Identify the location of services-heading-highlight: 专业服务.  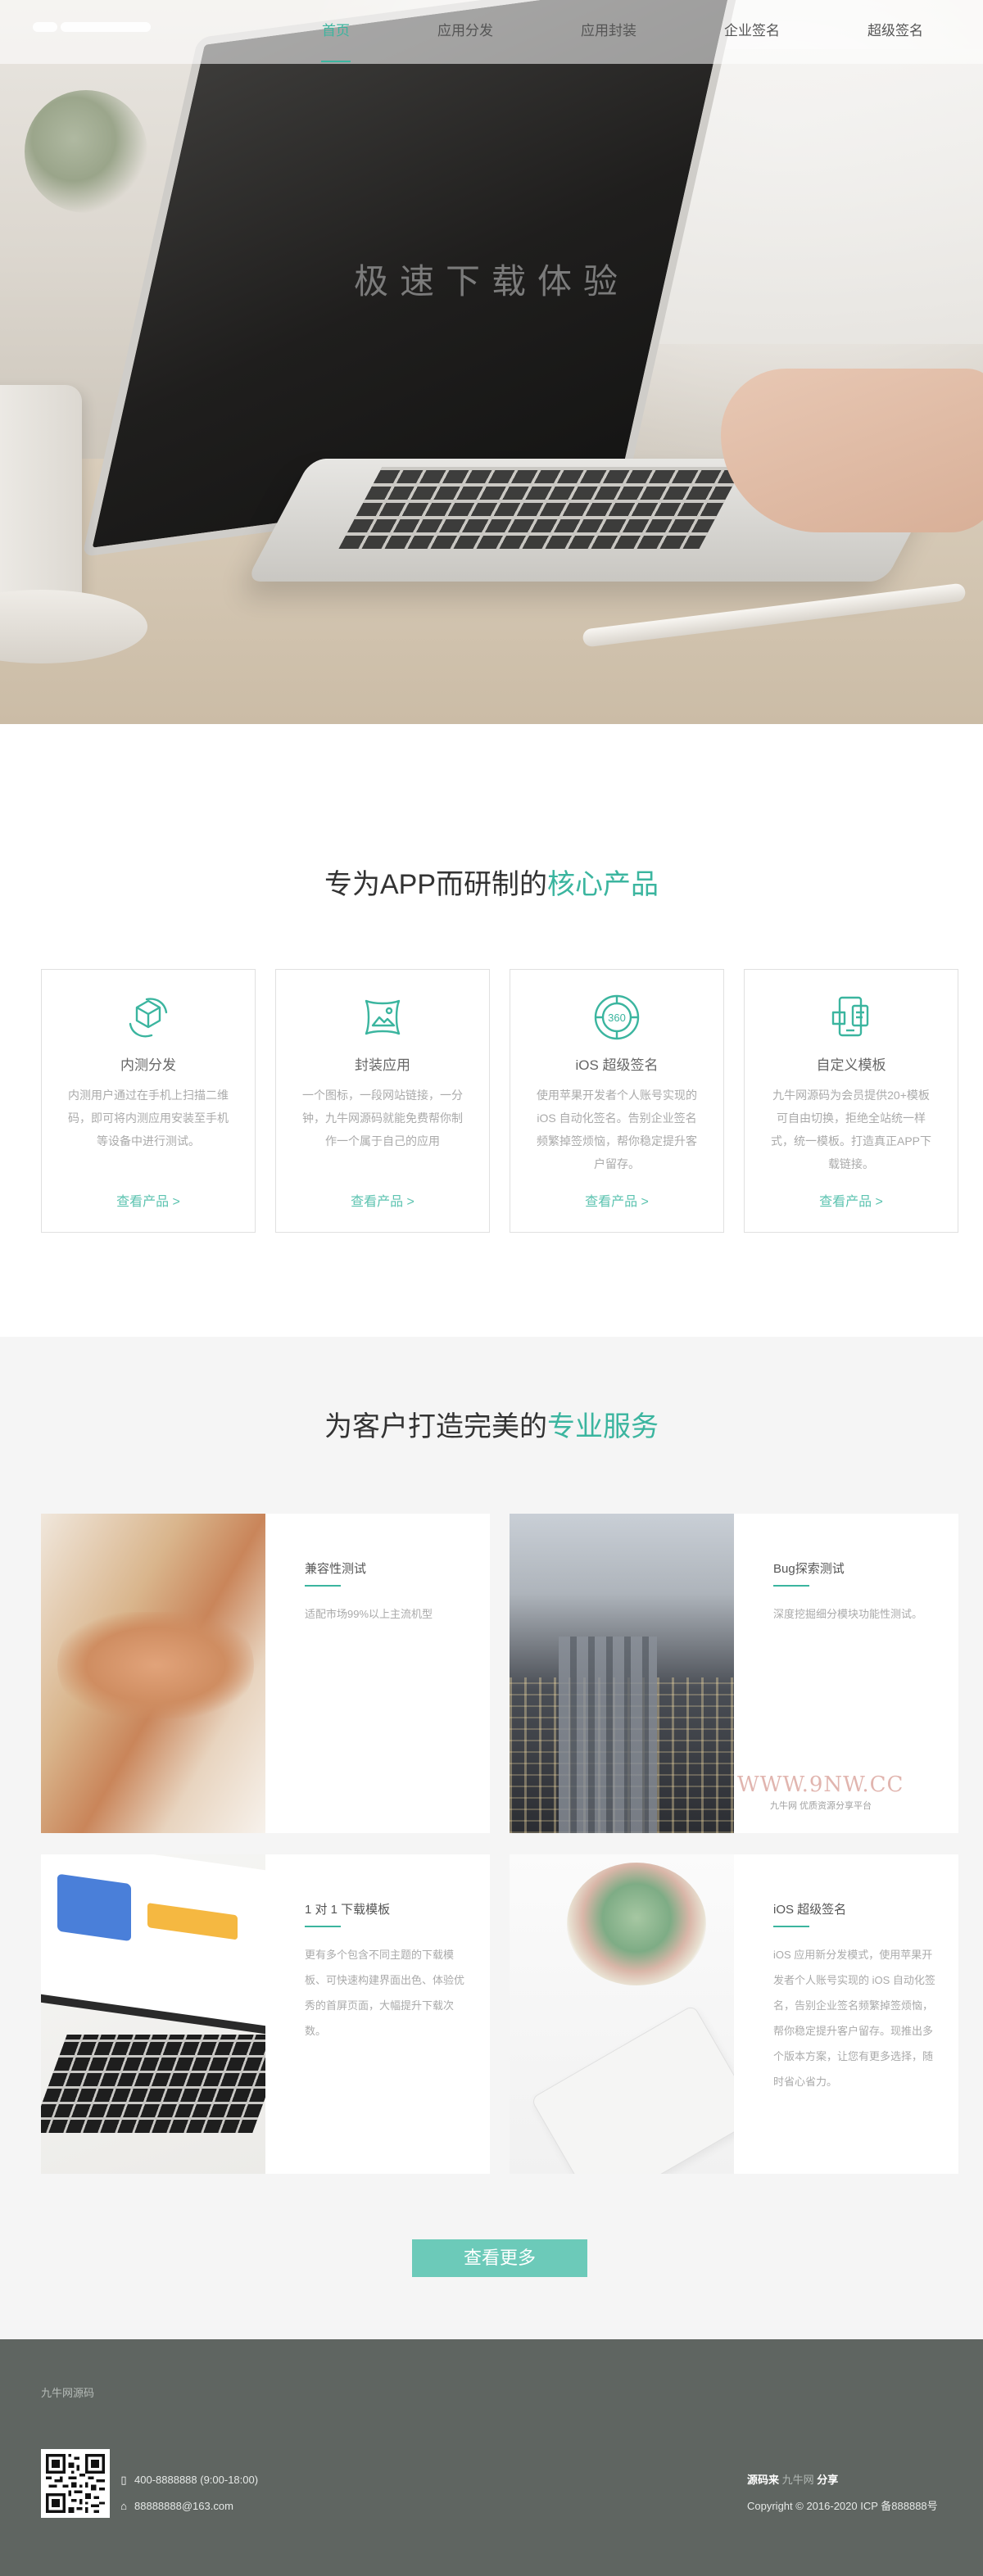
(603, 1426).